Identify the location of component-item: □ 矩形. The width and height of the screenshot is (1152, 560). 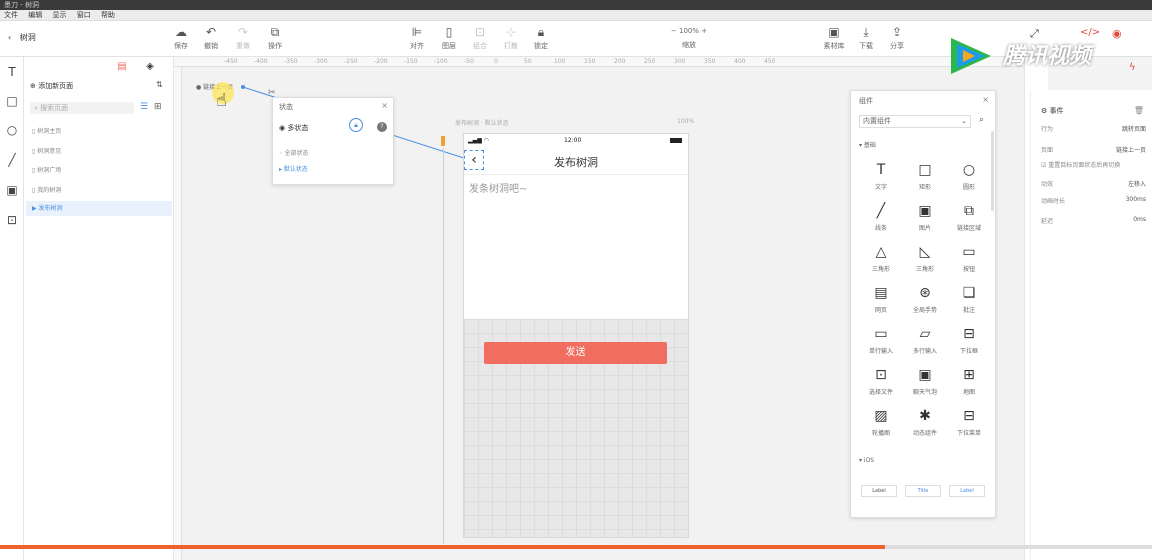
(925, 176).